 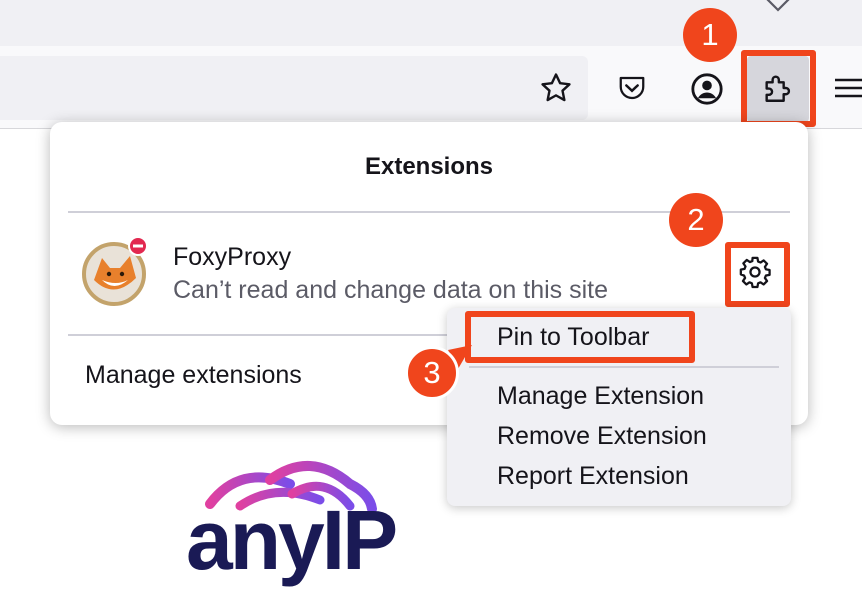 What do you see at coordinates (117, 271) in the screenshot?
I see `foxyproxy-icon` at bounding box center [117, 271].